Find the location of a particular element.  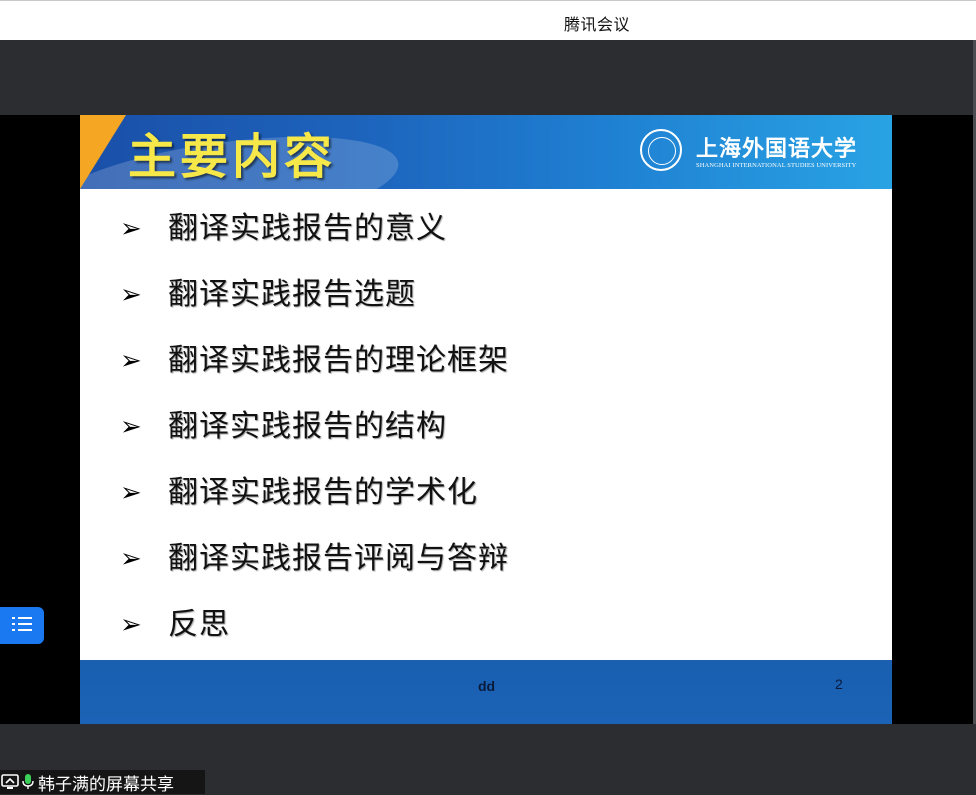

screen-share-icon is located at coordinates (10, 781).